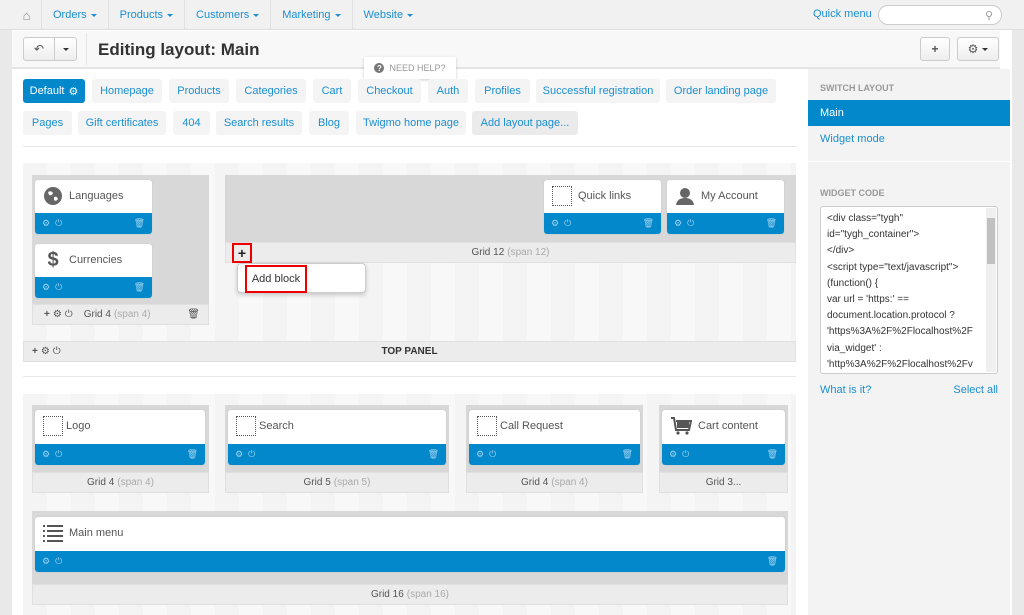  What do you see at coordinates (681, 426) in the screenshot?
I see `cart-icon` at bounding box center [681, 426].